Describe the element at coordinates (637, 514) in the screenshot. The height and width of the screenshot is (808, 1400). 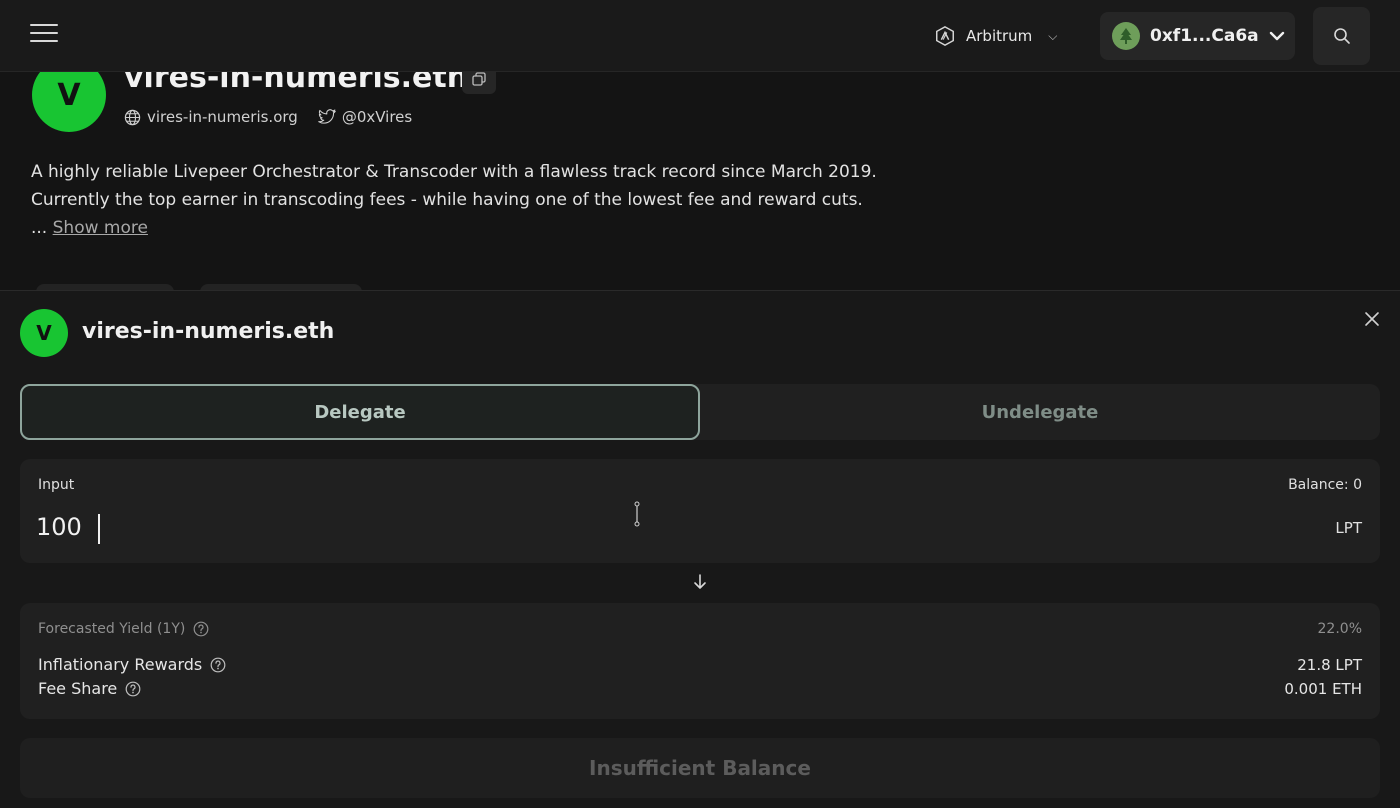
I see `text-cursor-icon` at that location.